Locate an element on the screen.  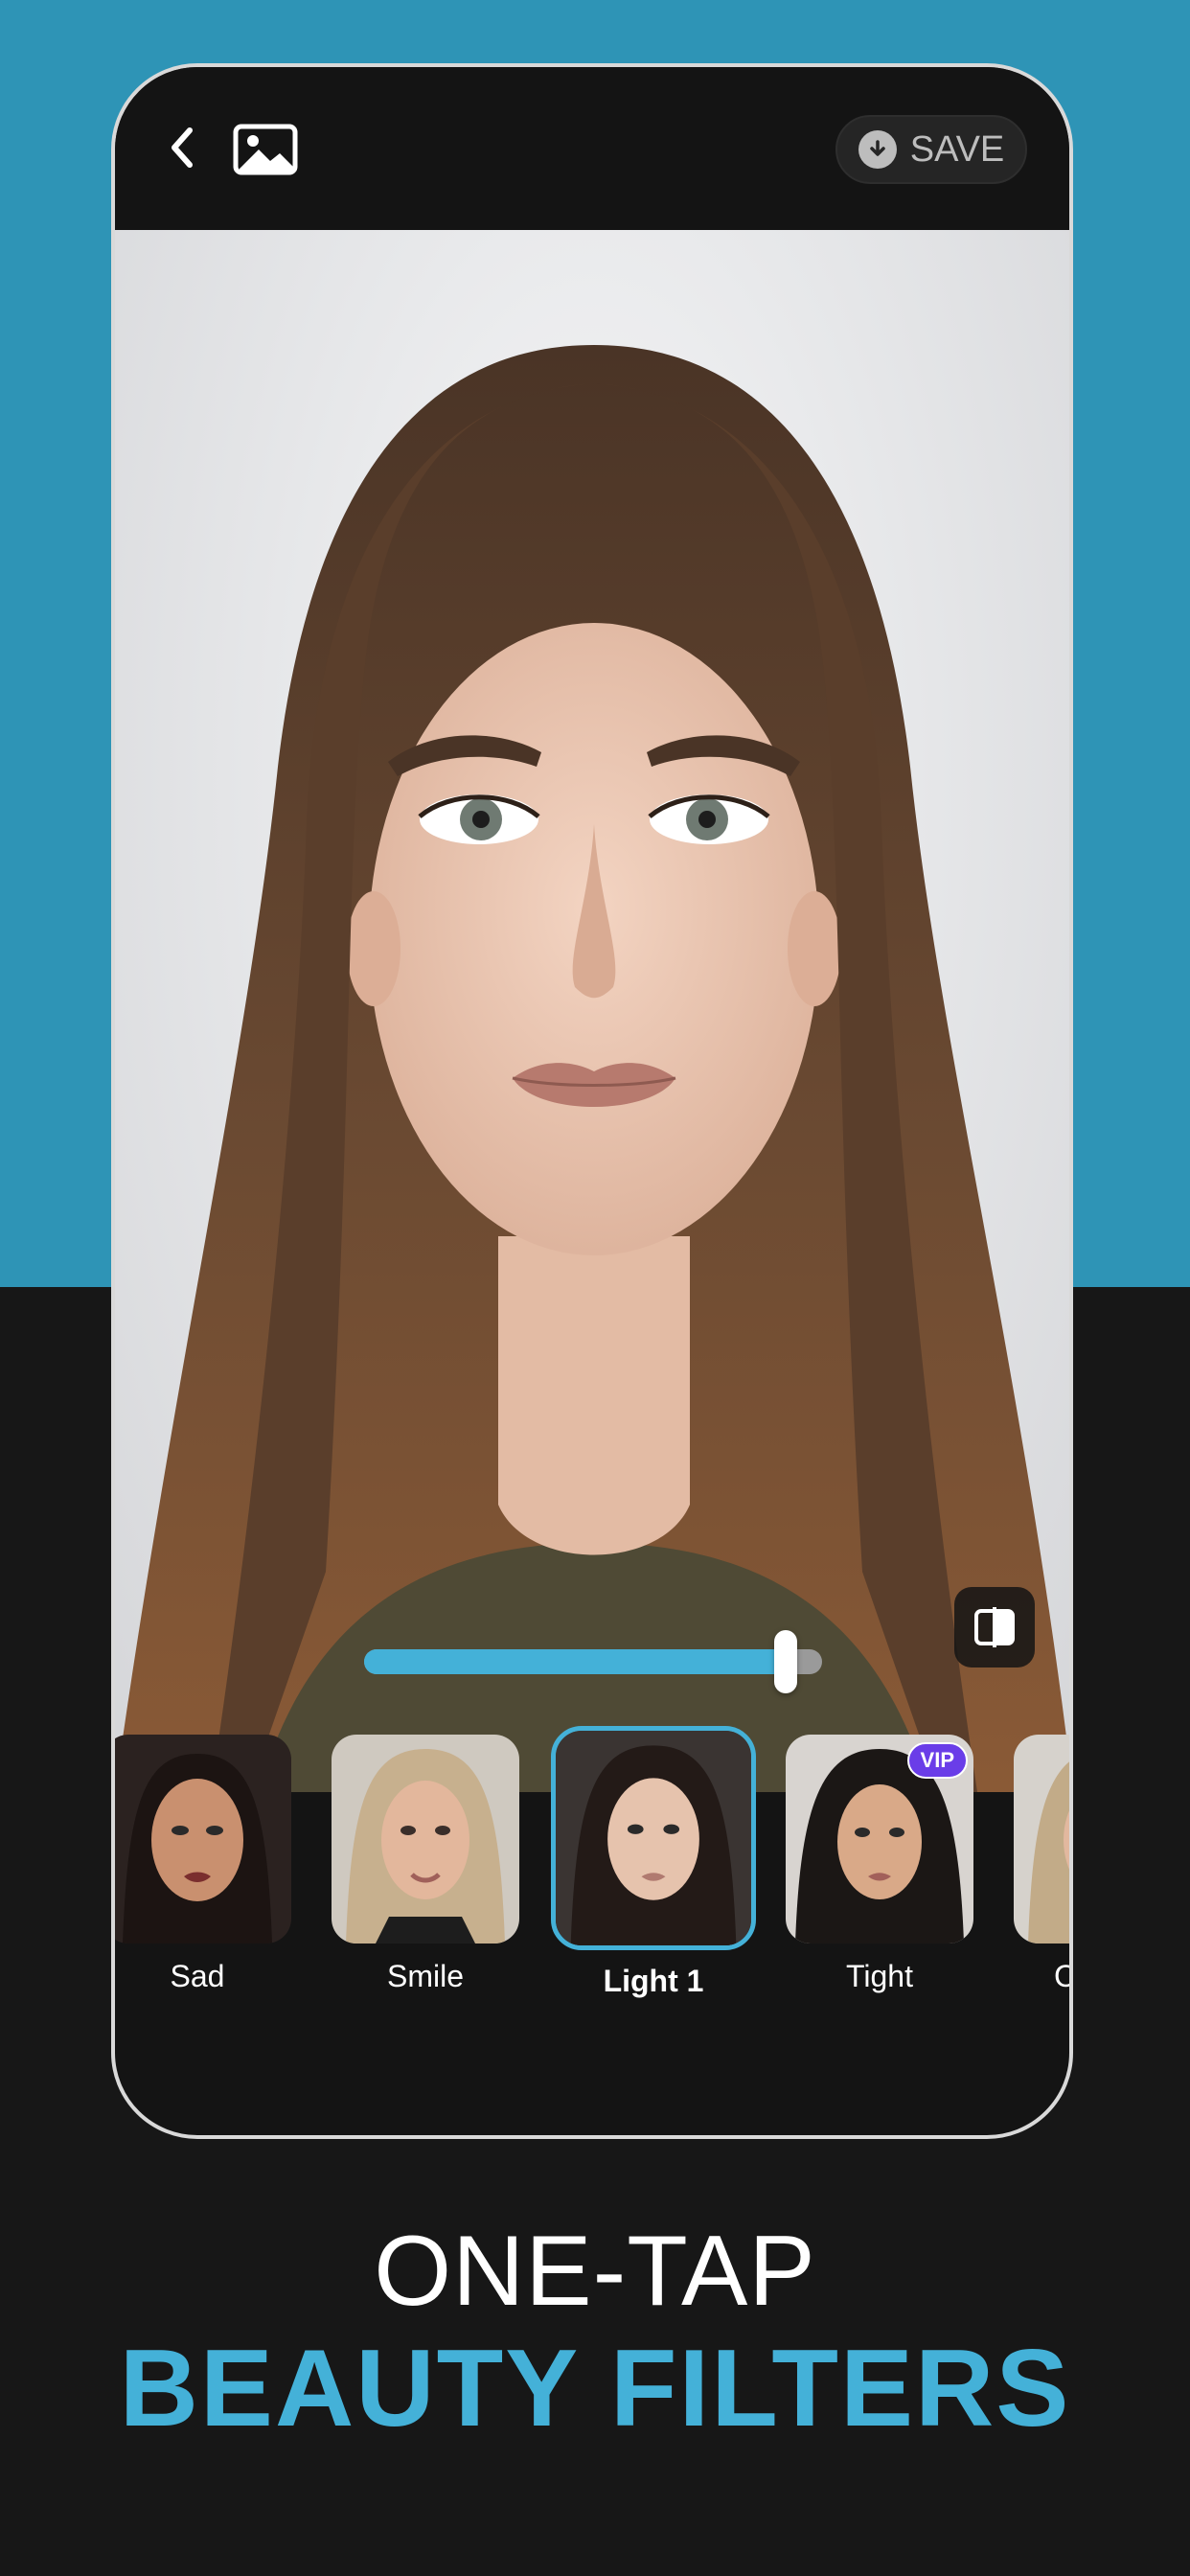
headline-line-1: ONE-TAP is located at coordinates (595, 2271).